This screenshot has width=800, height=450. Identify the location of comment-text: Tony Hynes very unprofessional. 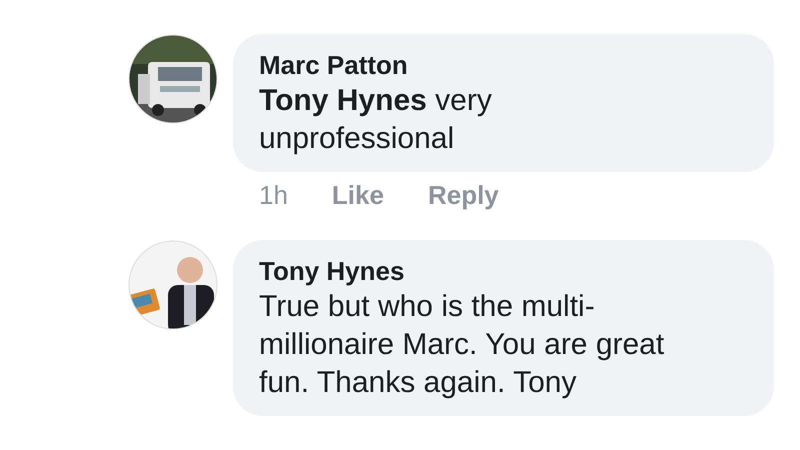
(376, 120).